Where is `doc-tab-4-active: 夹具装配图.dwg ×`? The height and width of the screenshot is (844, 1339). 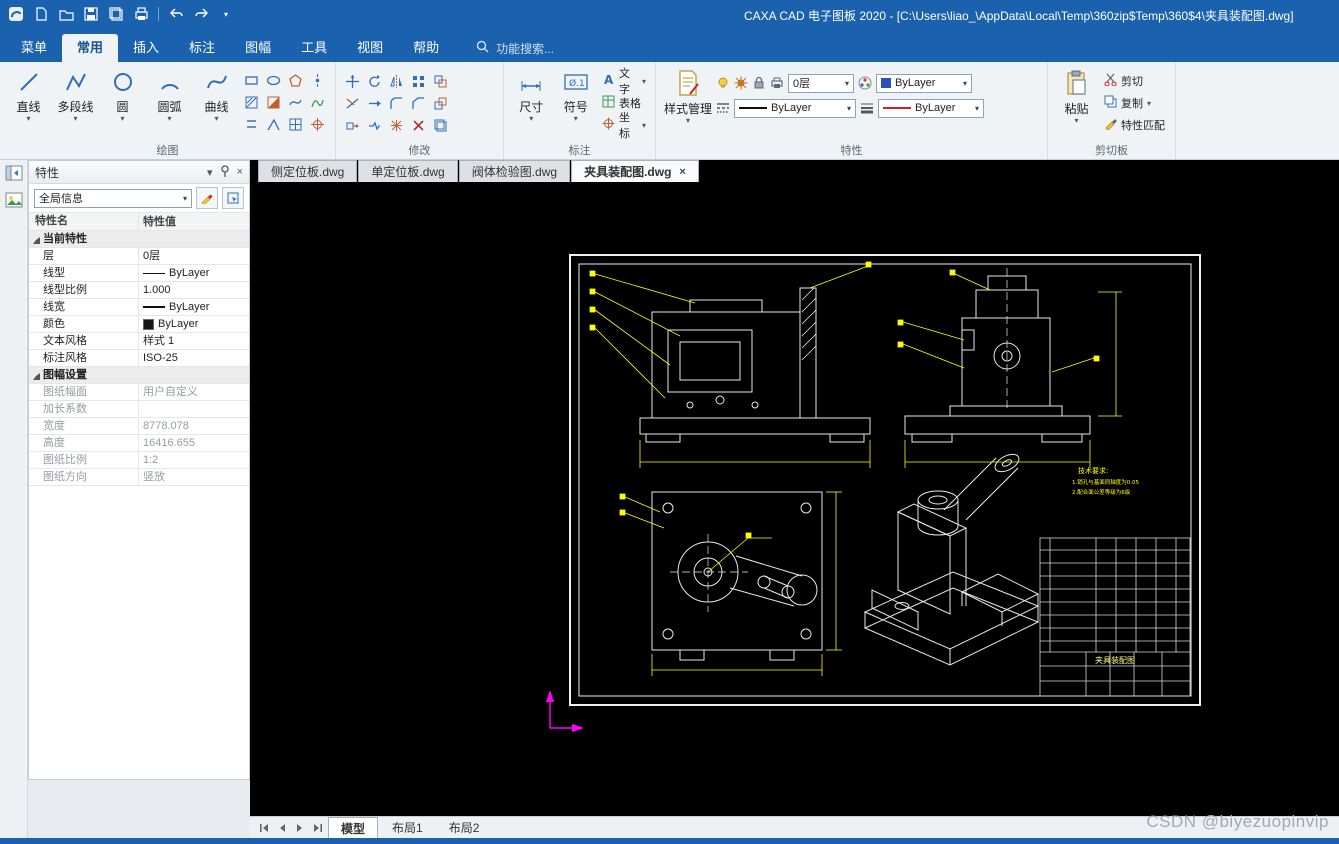 doc-tab-4-active: 夹具装配图.dwg × is located at coordinates (635, 171).